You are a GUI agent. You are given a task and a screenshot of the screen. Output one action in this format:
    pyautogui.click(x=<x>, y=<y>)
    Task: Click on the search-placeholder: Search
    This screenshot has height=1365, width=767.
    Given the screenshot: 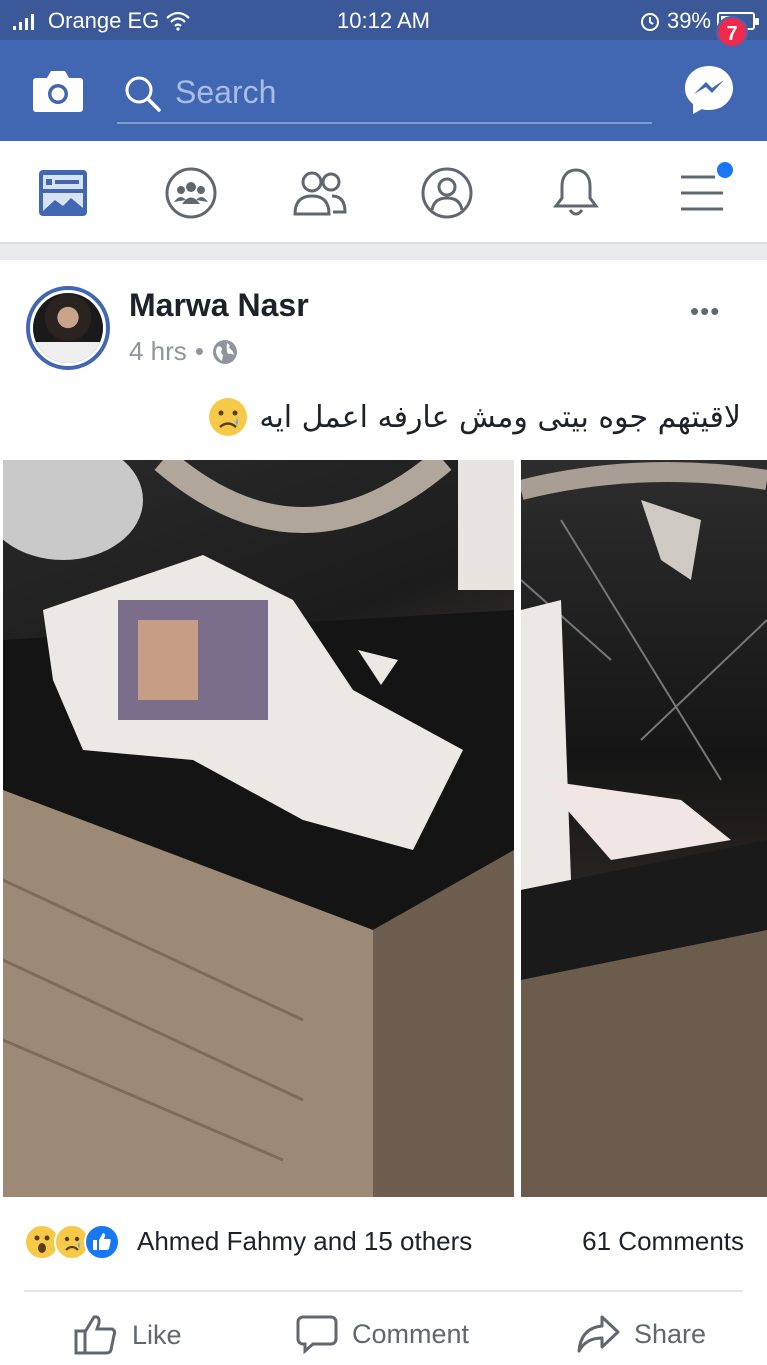 What is the action you would take?
    pyautogui.click(x=226, y=92)
    